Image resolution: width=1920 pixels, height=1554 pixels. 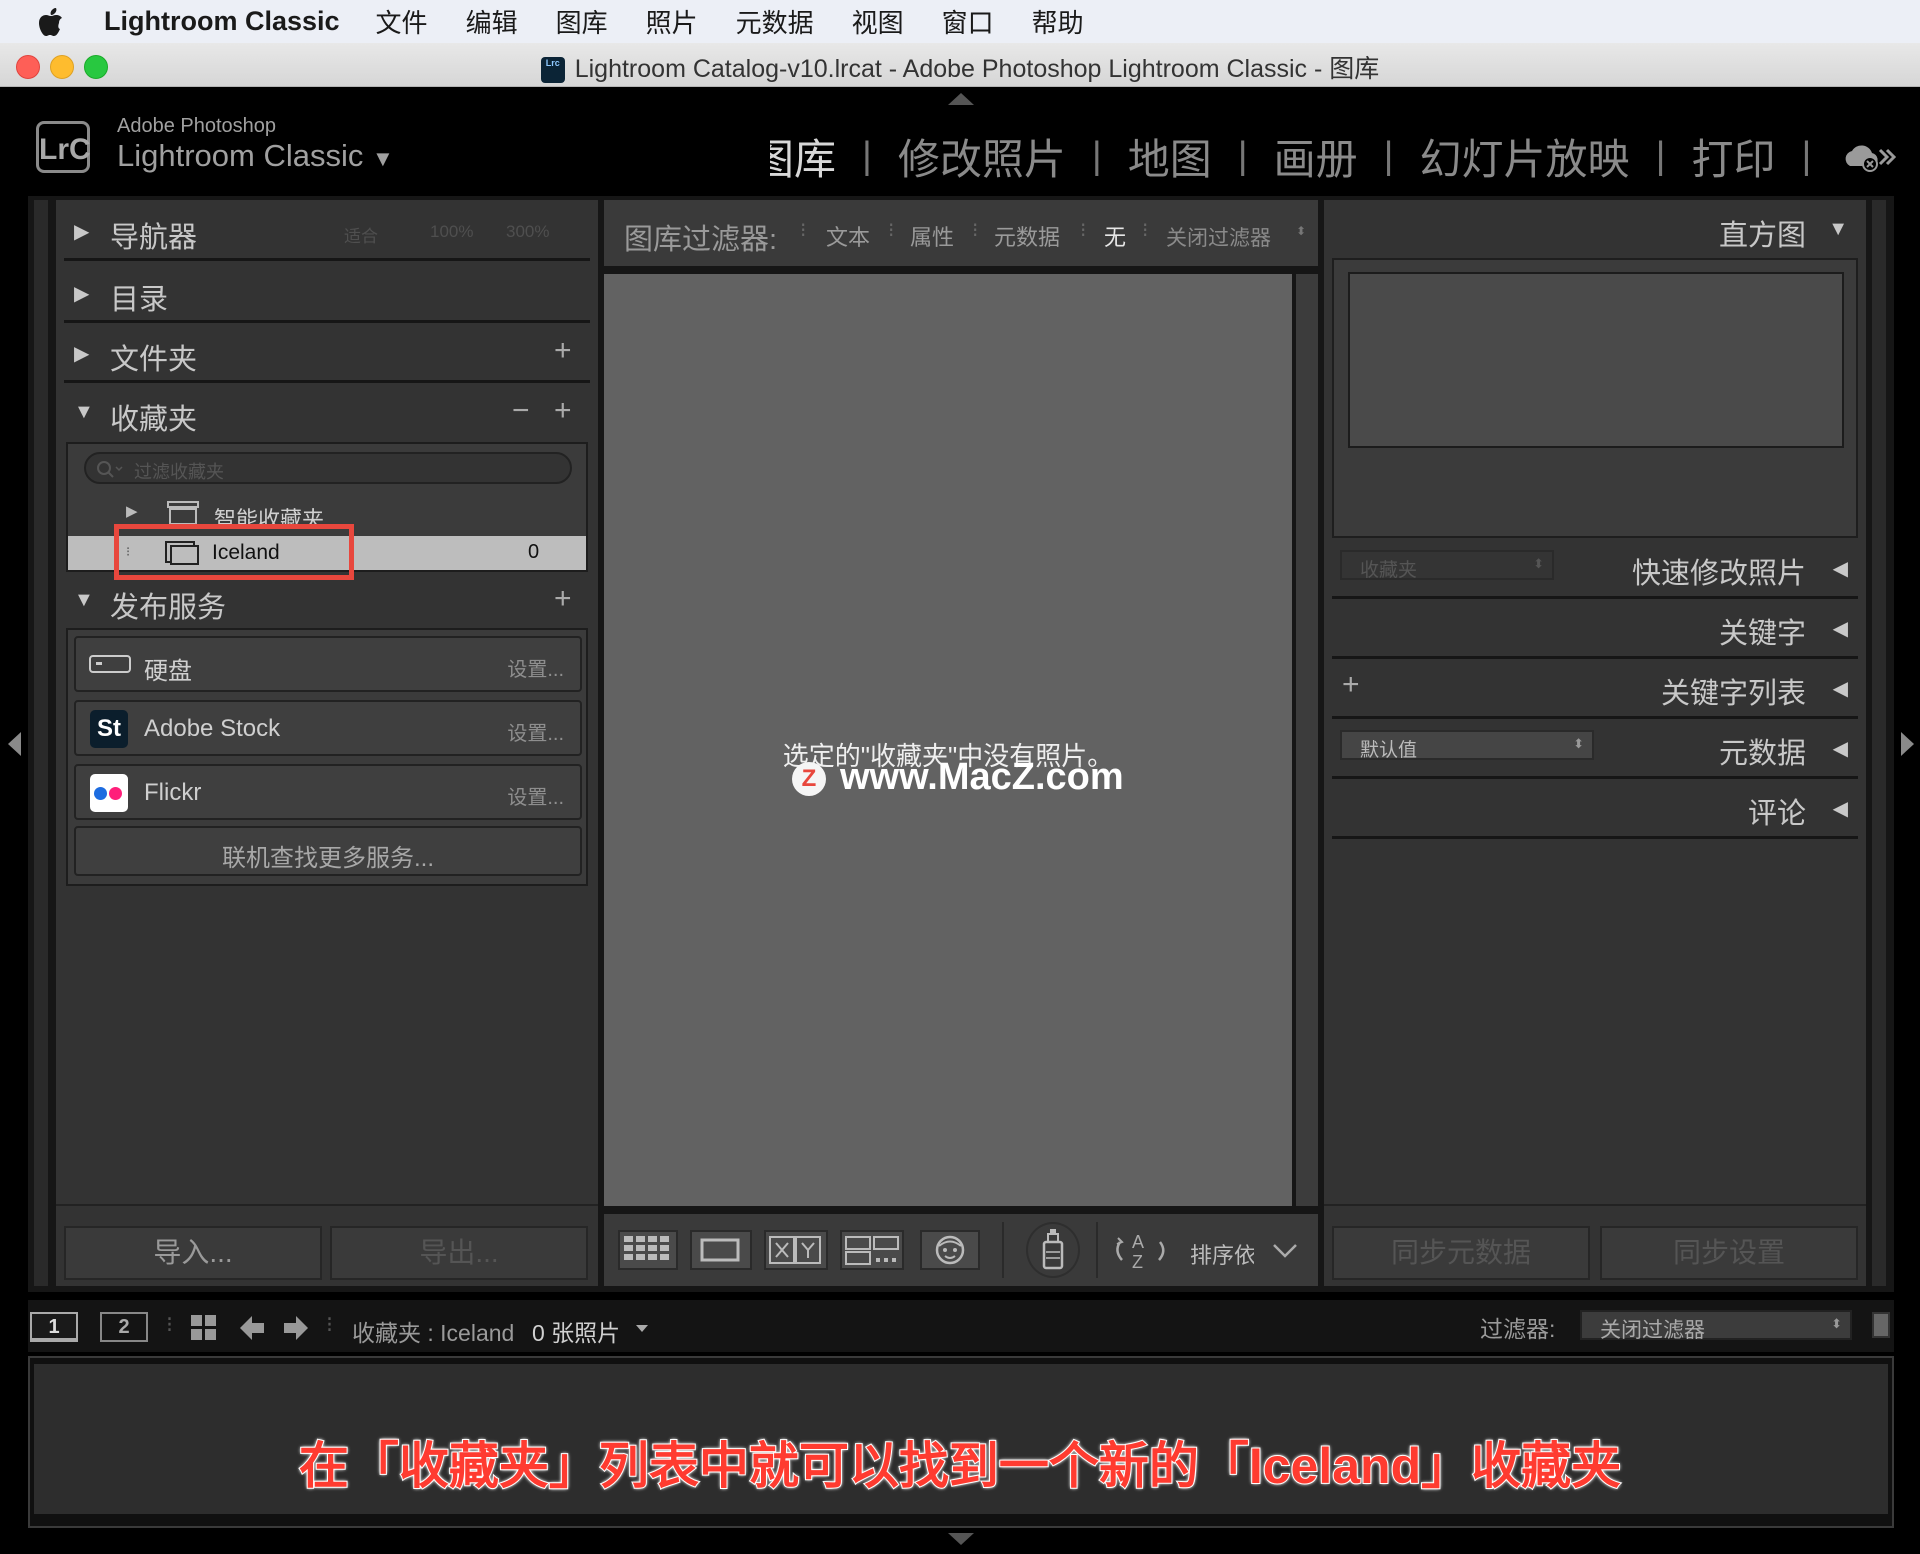 What do you see at coordinates (1595, 808) in the screenshot?
I see `comments-header: 评论 ◀` at bounding box center [1595, 808].